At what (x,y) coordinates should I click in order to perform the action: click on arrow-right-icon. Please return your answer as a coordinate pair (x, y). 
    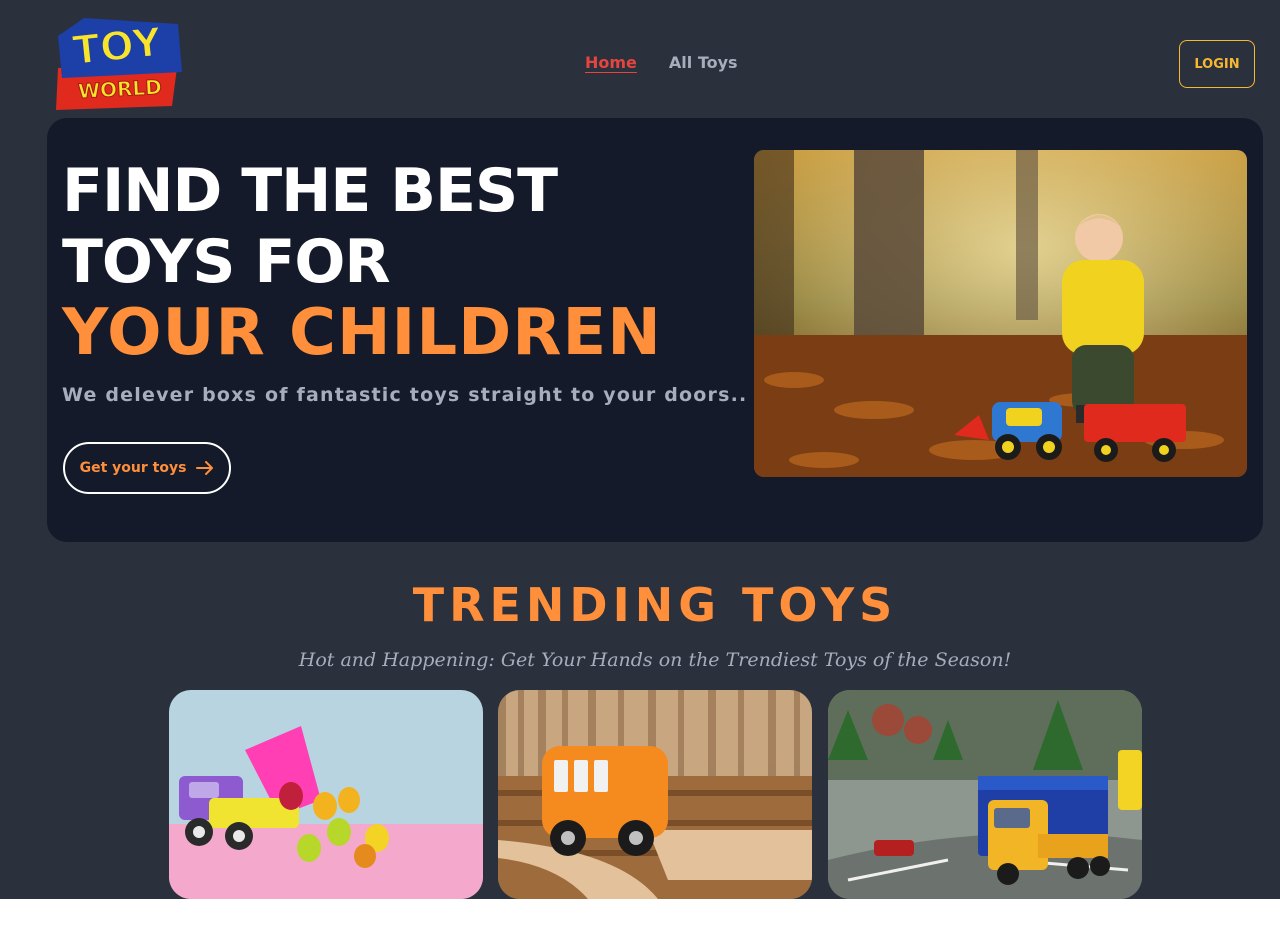
    Looking at the image, I should click on (205, 468).